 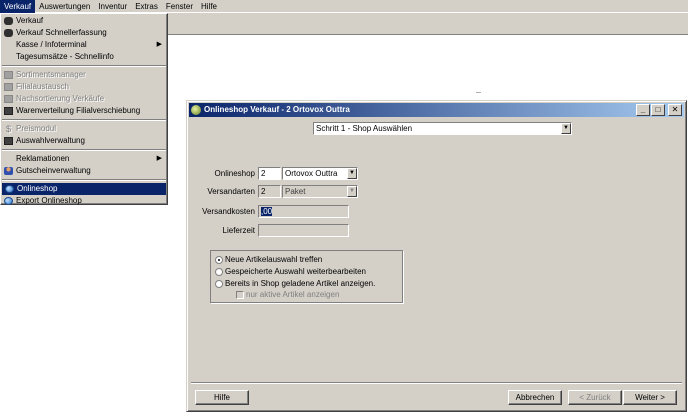 What do you see at coordinates (64, 6) in the screenshot?
I see `menu-auswertungen: Auswertungen` at bounding box center [64, 6].